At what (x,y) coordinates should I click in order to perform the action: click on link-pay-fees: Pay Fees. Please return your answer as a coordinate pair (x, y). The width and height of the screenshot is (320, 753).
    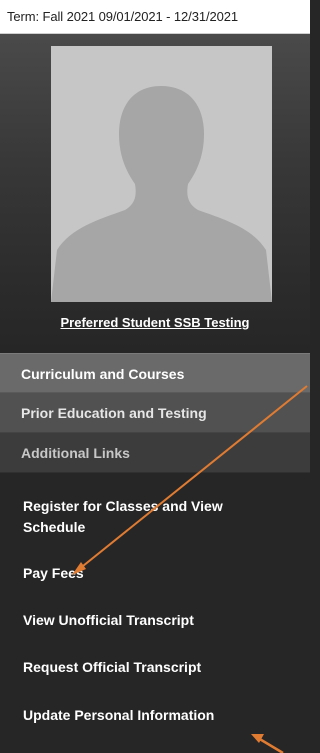
    Looking at the image, I should click on (153, 573).